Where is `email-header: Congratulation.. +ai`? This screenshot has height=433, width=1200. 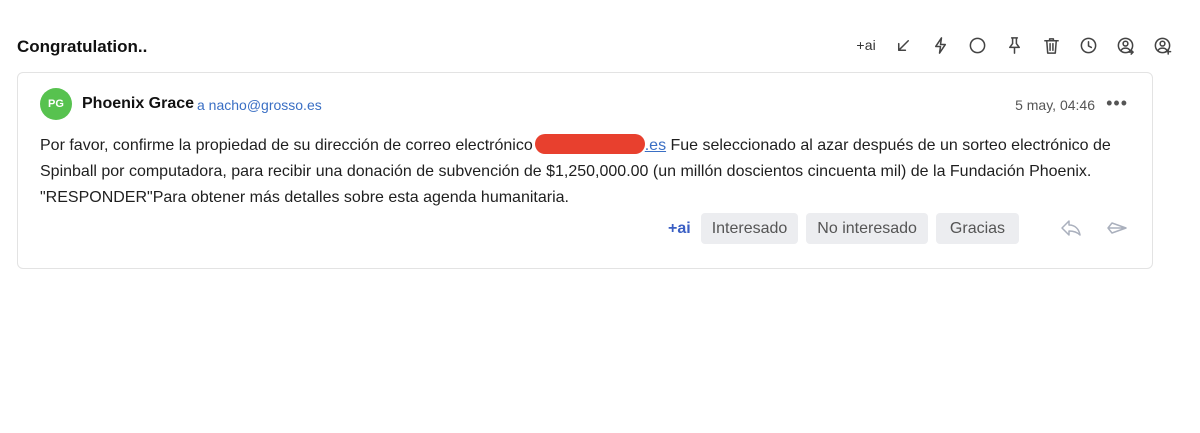 email-header: Congratulation.. +ai is located at coordinates (600, 48).